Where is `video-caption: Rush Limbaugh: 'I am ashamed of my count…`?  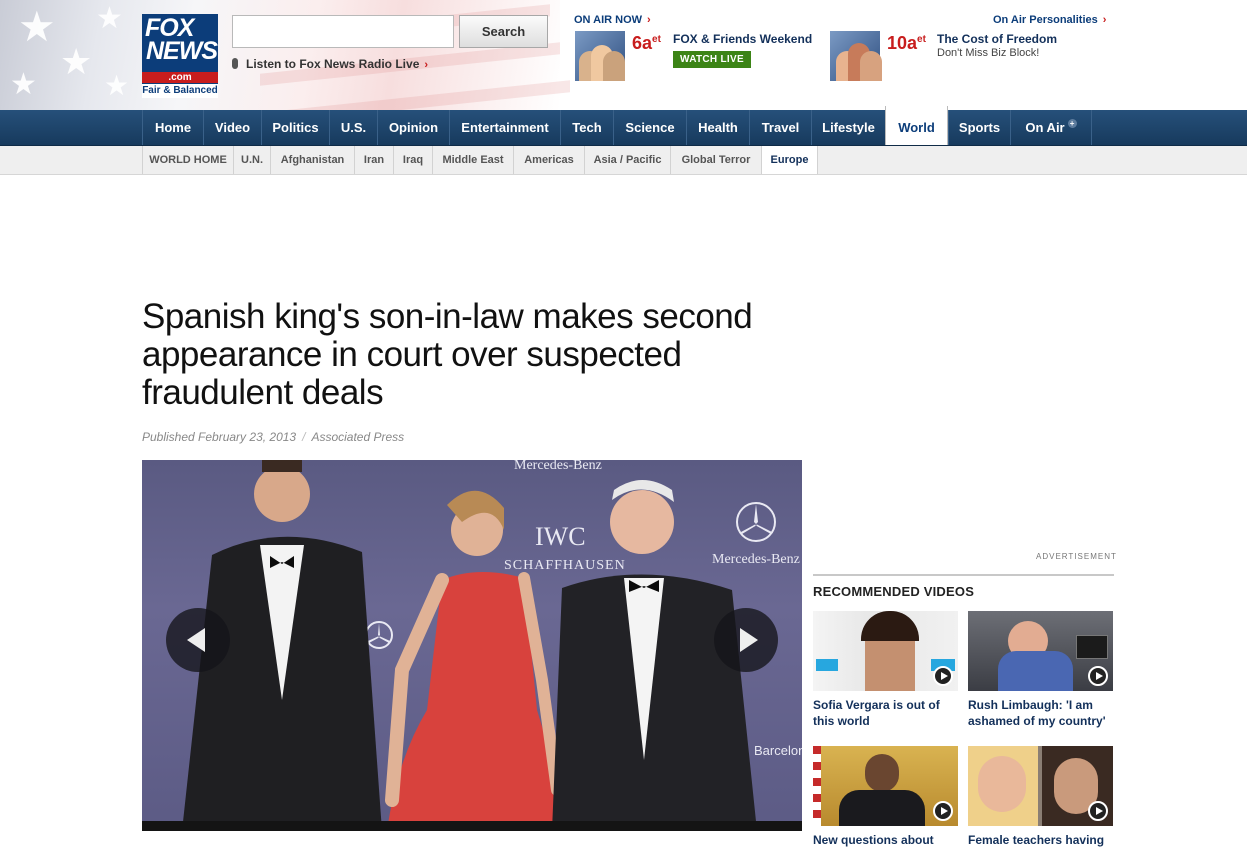 video-caption: Rush Limbaugh: 'I am ashamed of my count… is located at coordinates (1040, 713).